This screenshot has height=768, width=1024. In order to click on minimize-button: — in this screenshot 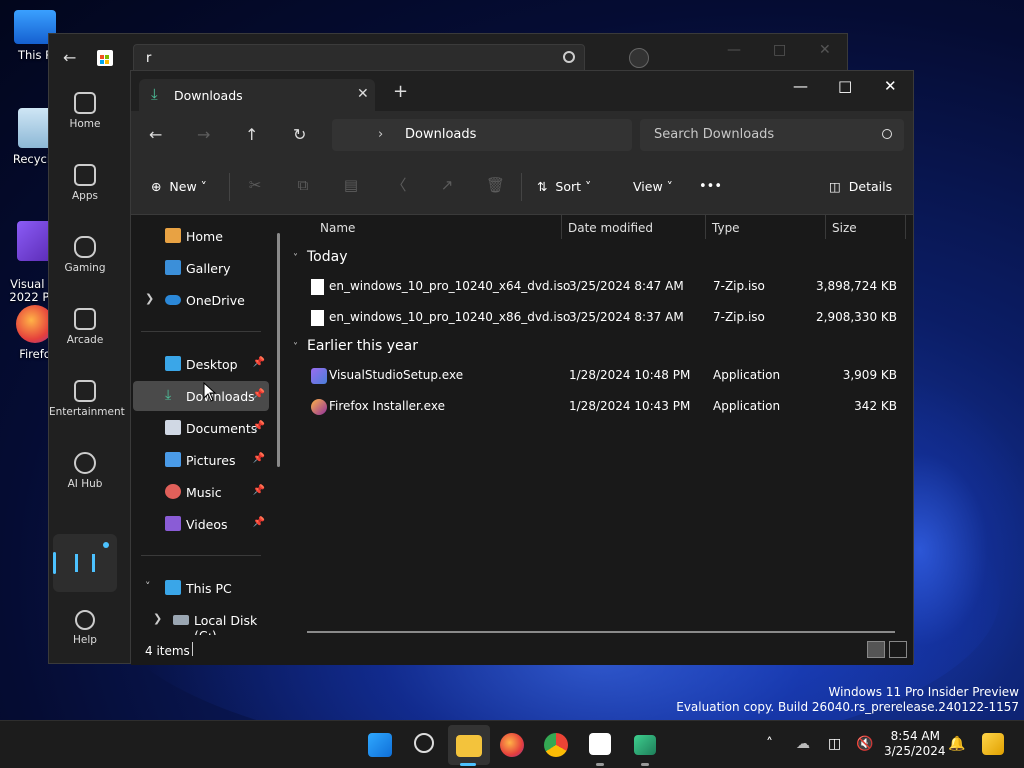, I will do `click(800, 86)`.